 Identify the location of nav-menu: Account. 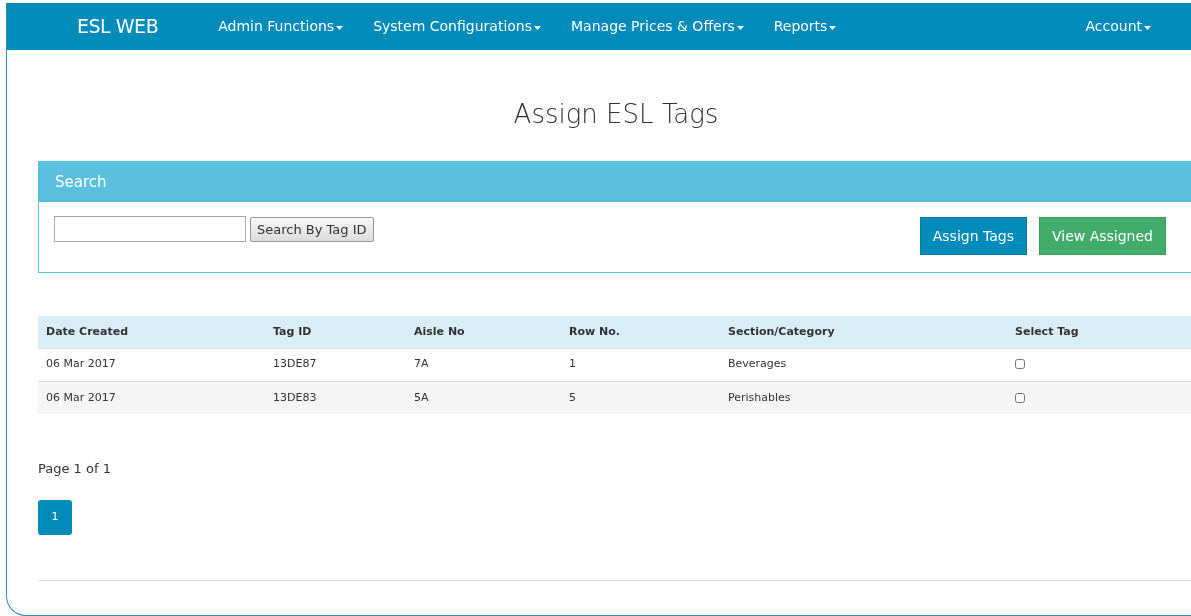
(1118, 26).